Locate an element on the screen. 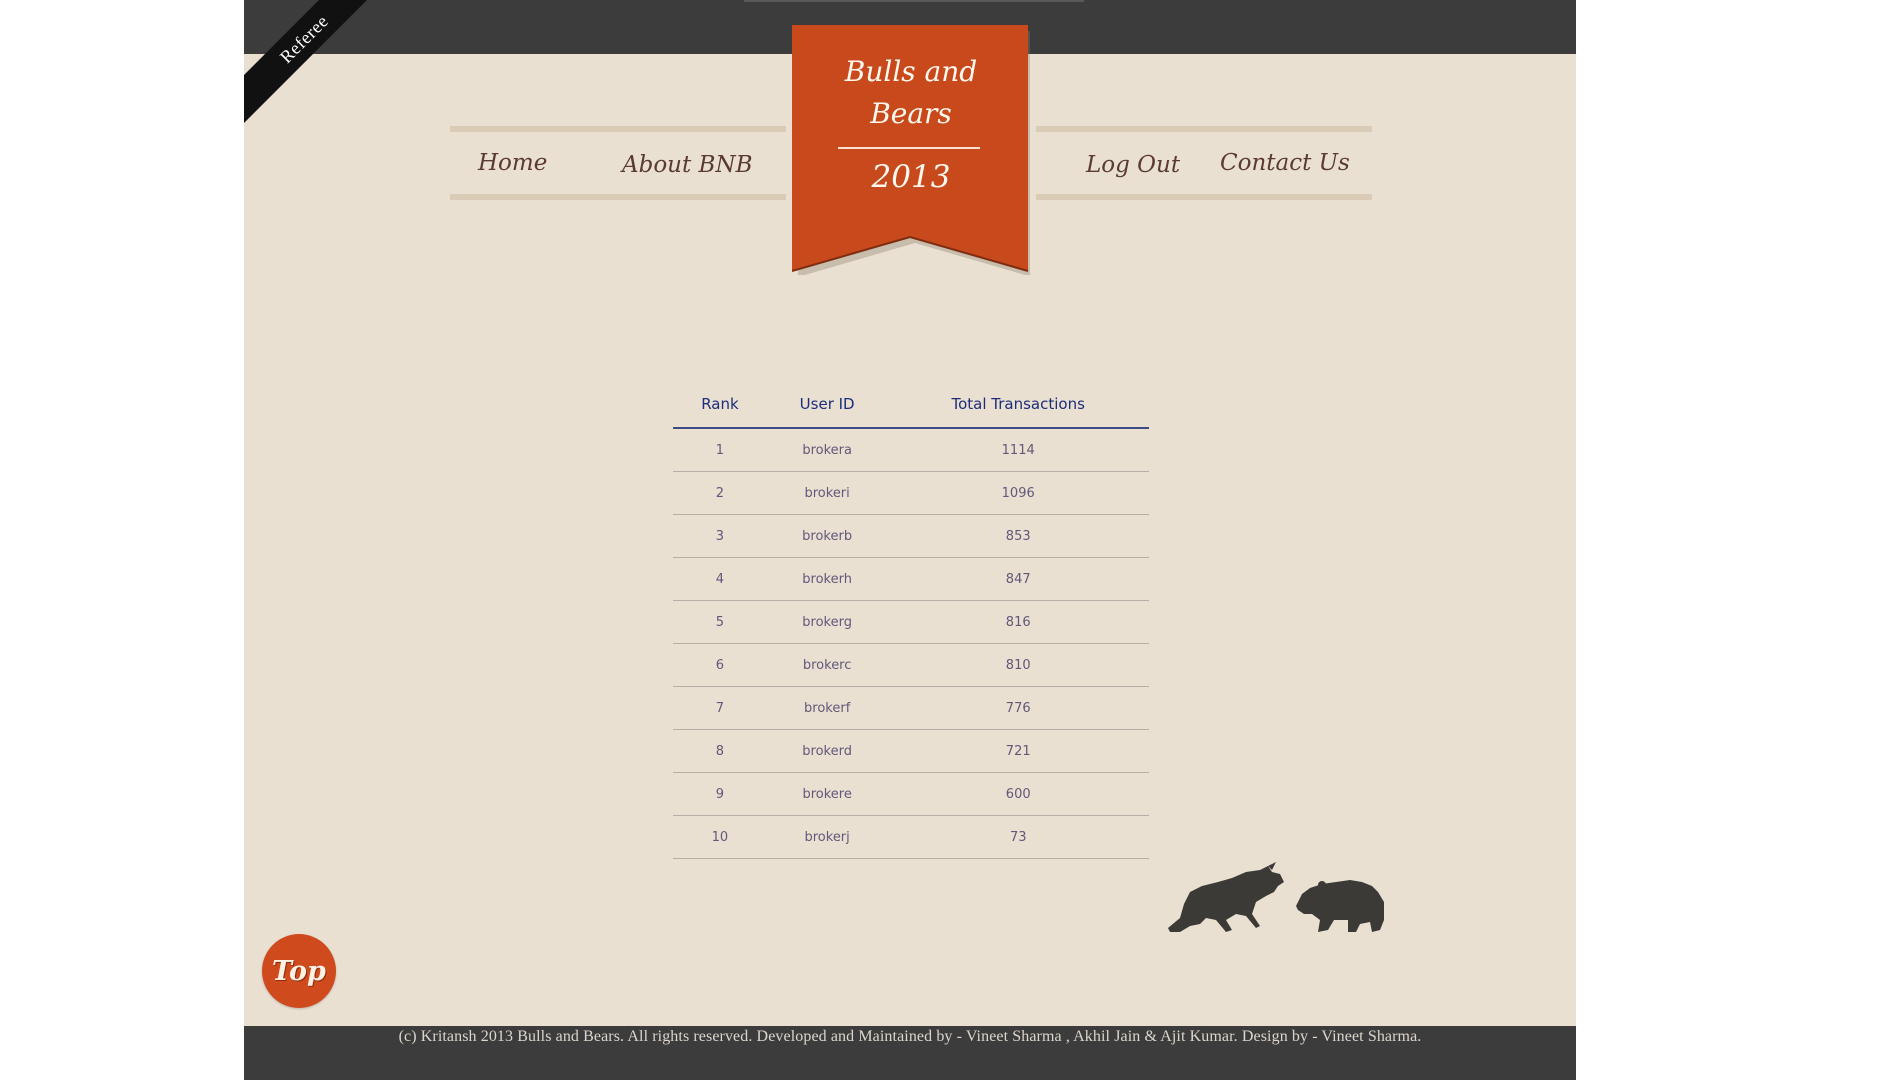  table-header-row: Rank User ID Total Transactions is located at coordinates (911, 404).